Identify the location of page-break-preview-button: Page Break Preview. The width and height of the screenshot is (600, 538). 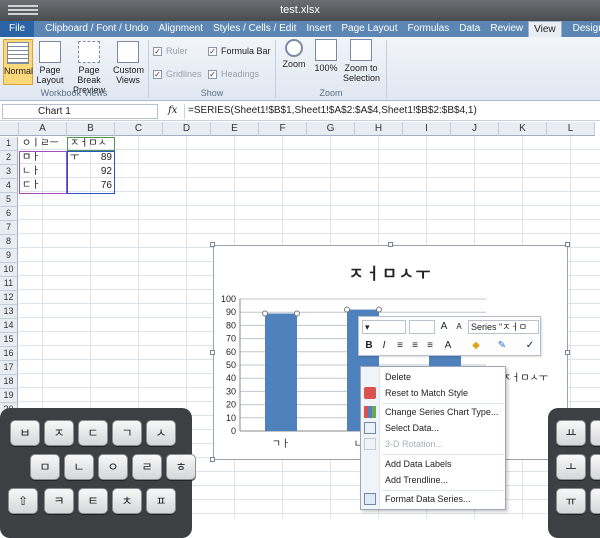
(89, 68).